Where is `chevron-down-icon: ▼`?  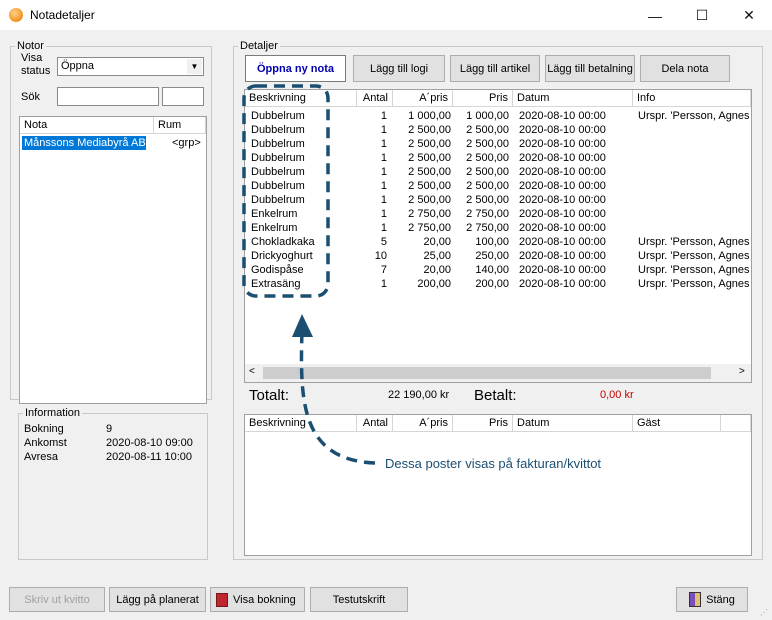
chevron-down-icon: ▼ is located at coordinates (194, 66).